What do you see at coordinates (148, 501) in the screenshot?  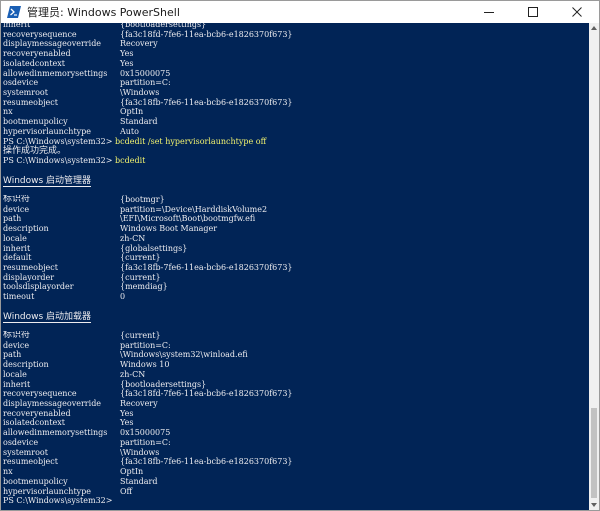 I see `console-prompt-line: PS C:\Windows\system32>` at bounding box center [148, 501].